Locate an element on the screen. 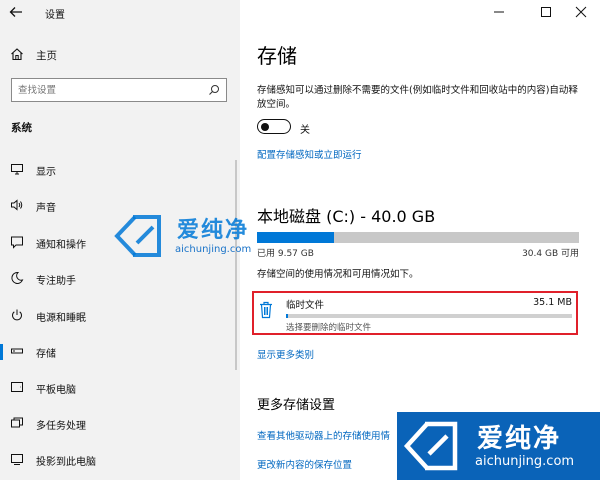 The height and width of the screenshot is (480, 600). app-title: 设置 is located at coordinates (55, 15).